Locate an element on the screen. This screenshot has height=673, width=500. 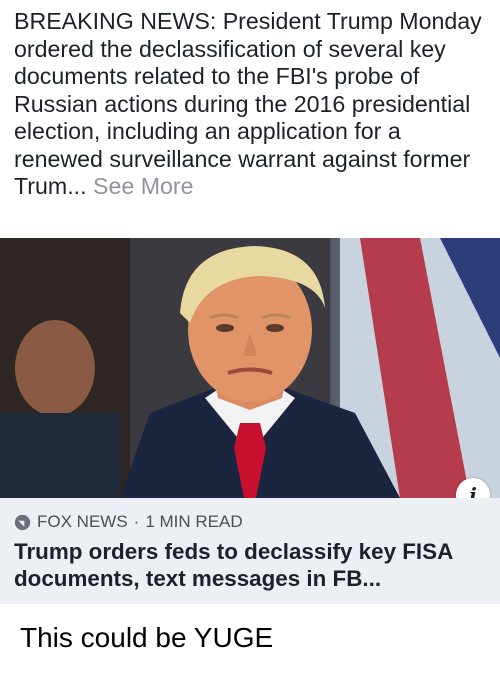
caption-text: This could be YUGE is located at coordinates (147, 637).